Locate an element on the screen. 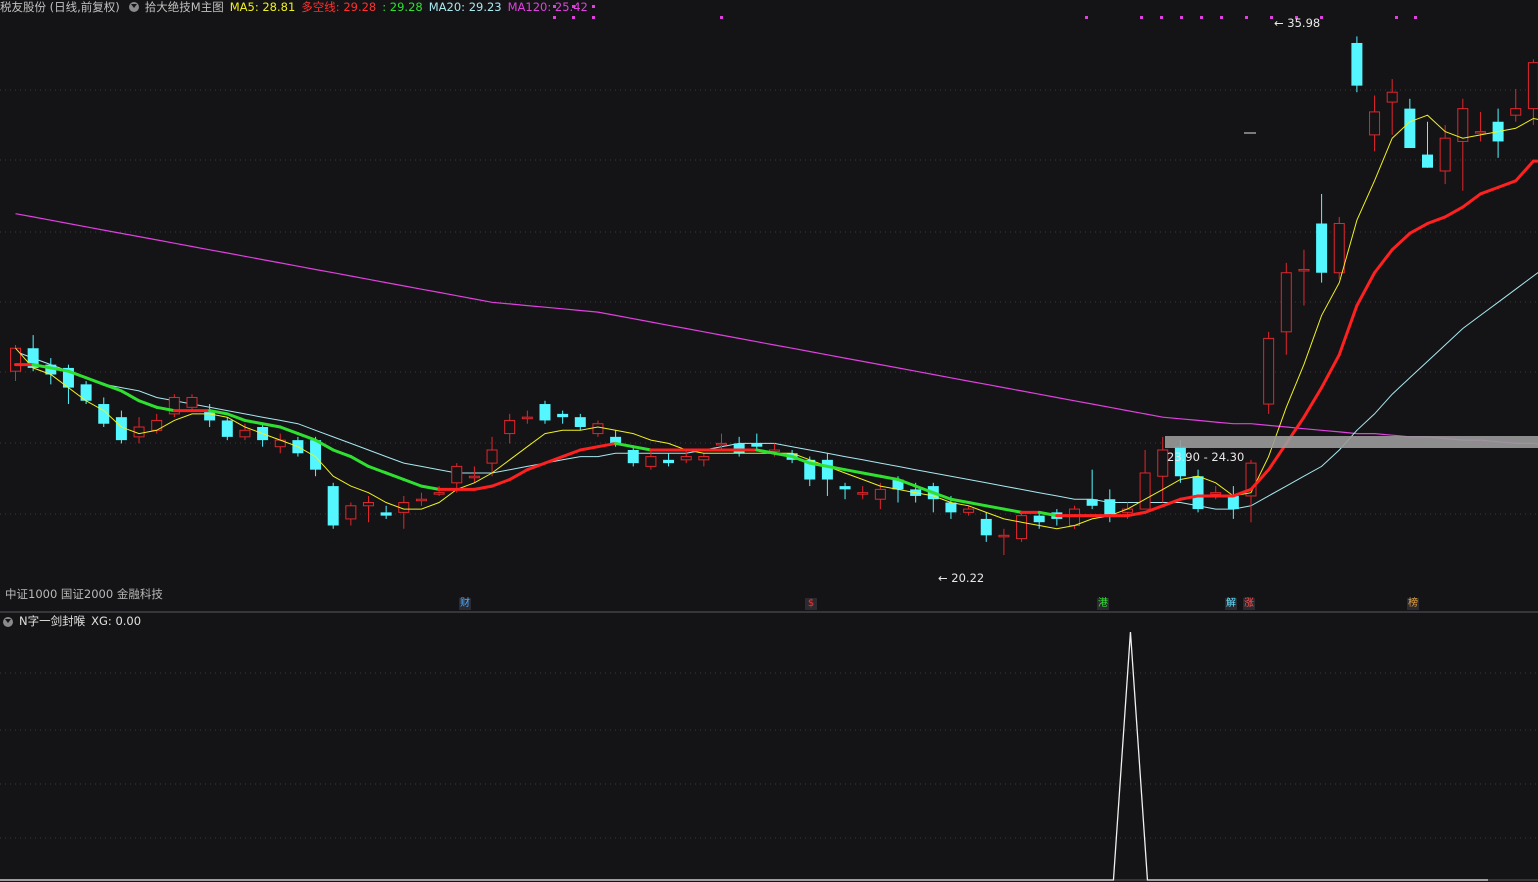 This screenshot has width=1538, height=882. sub-panel-header: N字一剑封喉 XG: 0.00 is located at coordinates (70, 621).